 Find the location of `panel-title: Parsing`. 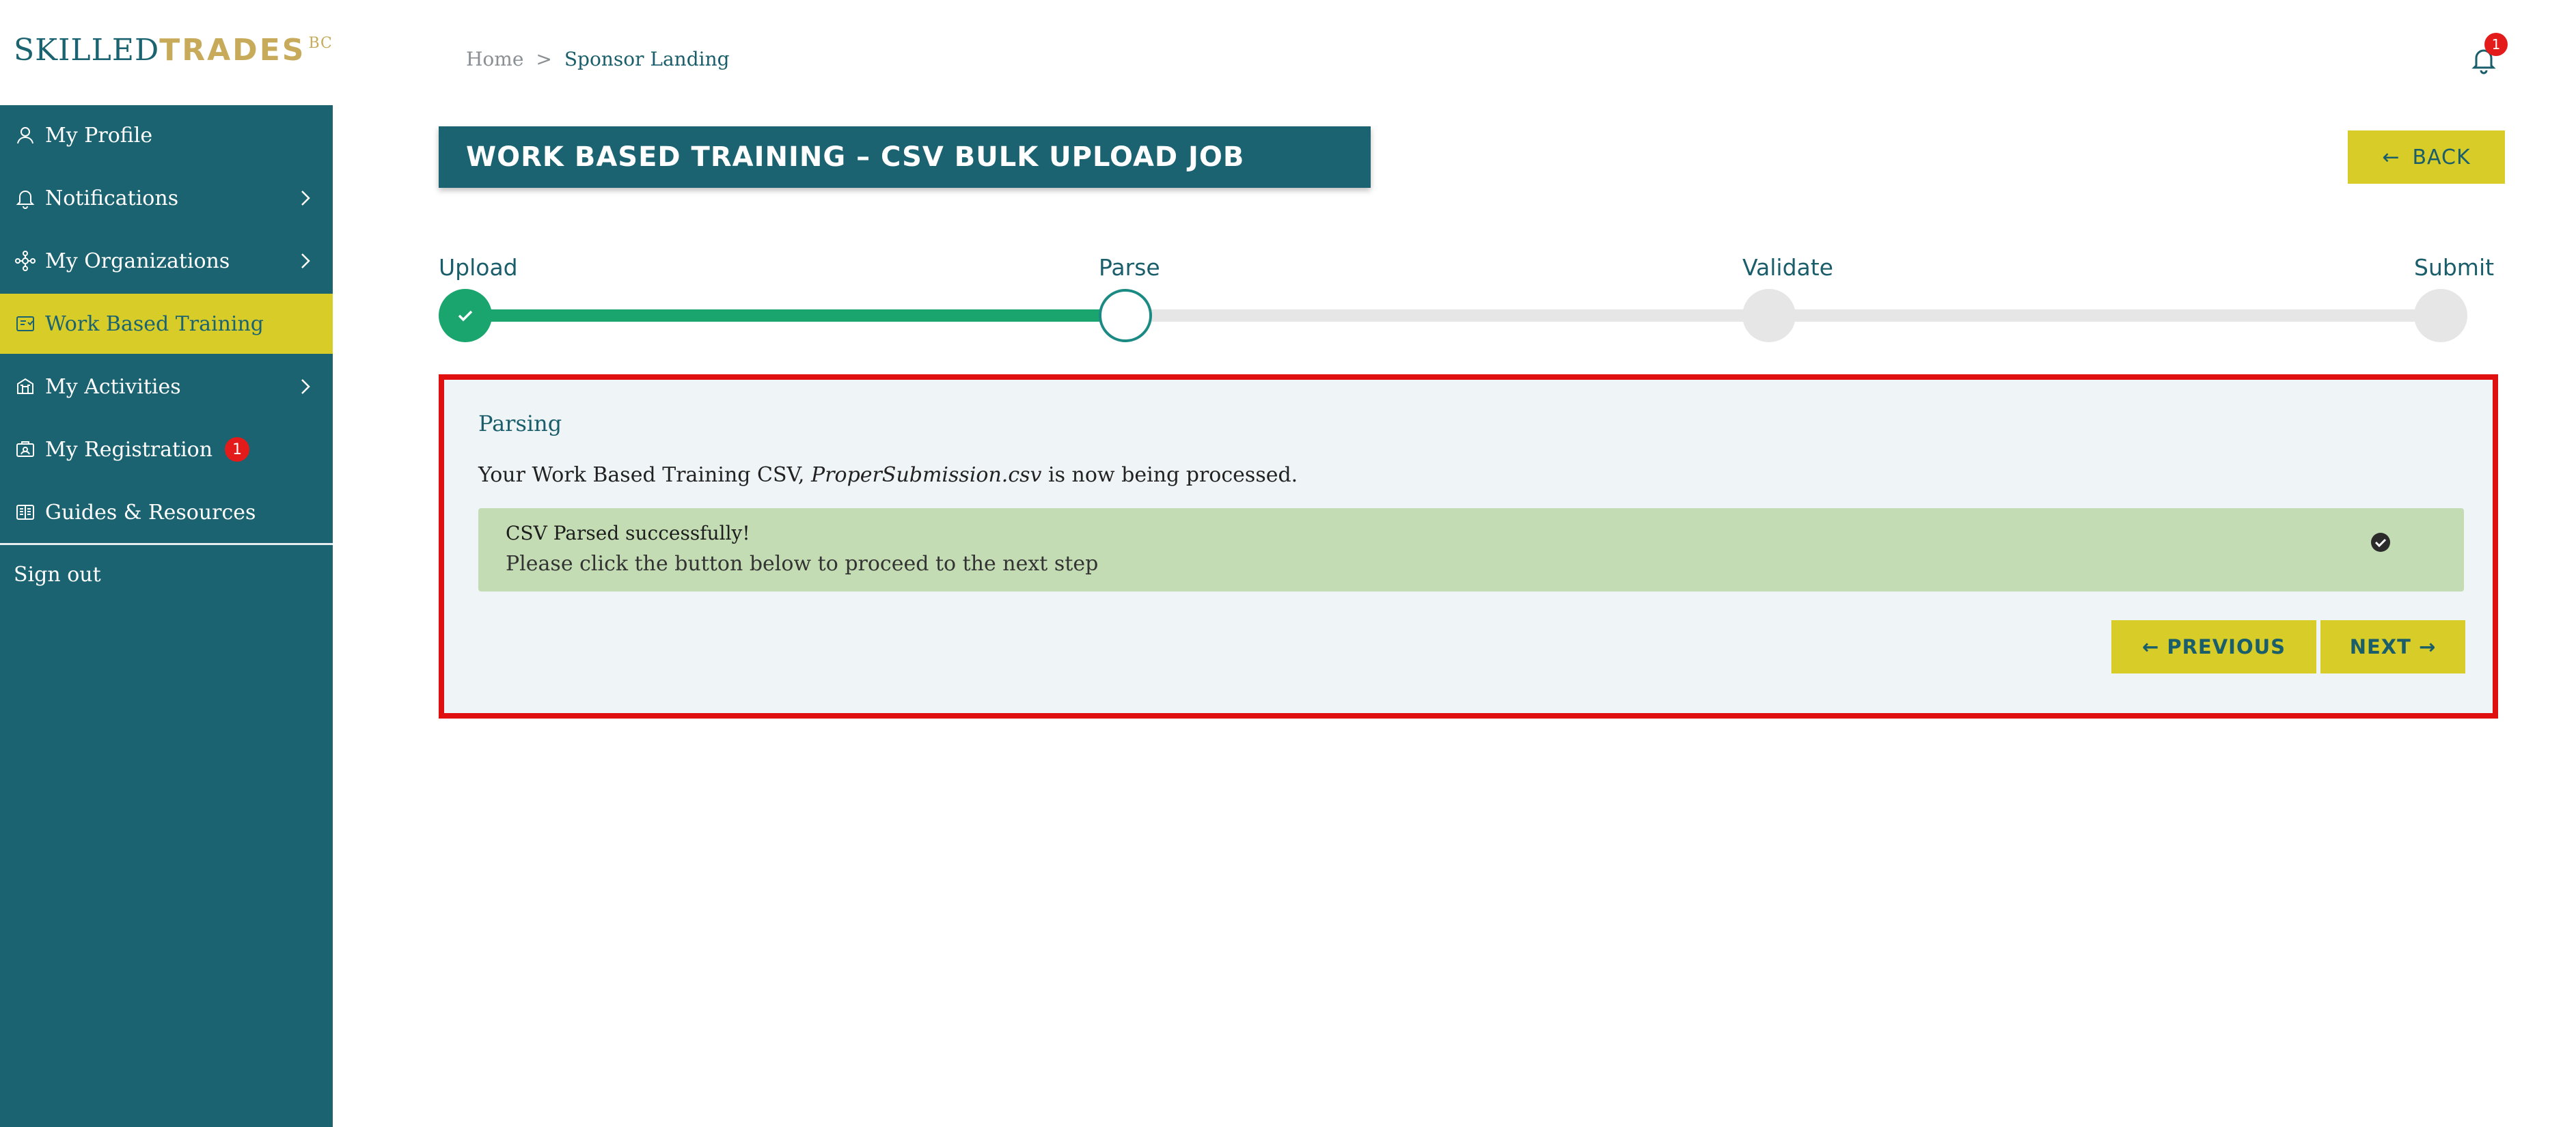

panel-title: Parsing is located at coordinates (520, 423).